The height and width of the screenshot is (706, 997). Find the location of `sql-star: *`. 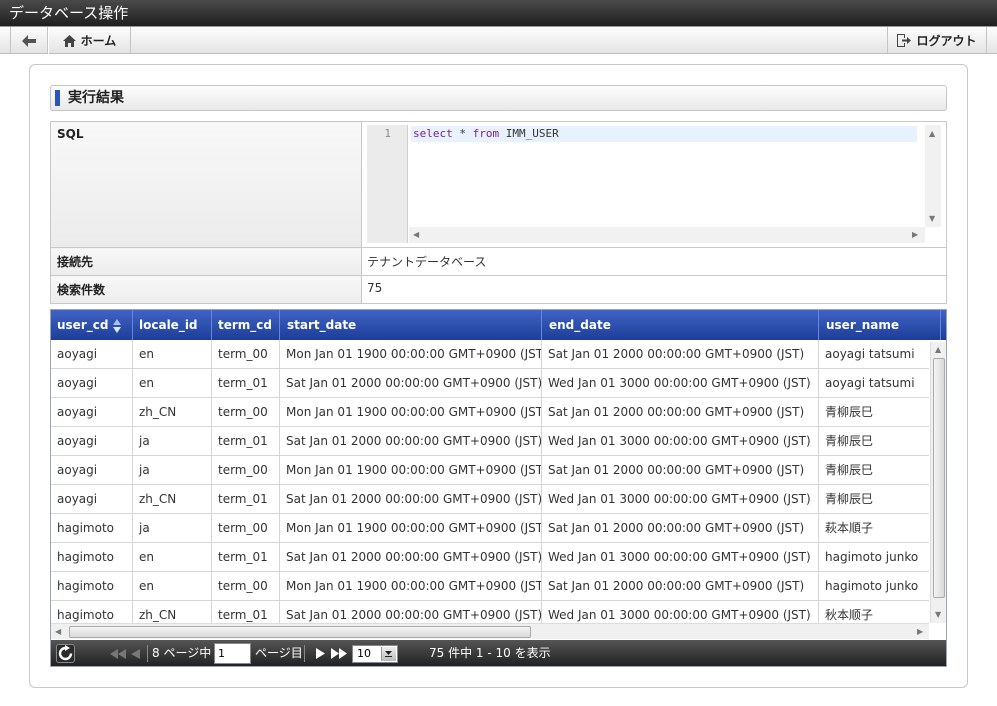

sql-star: * is located at coordinates (462, 133).